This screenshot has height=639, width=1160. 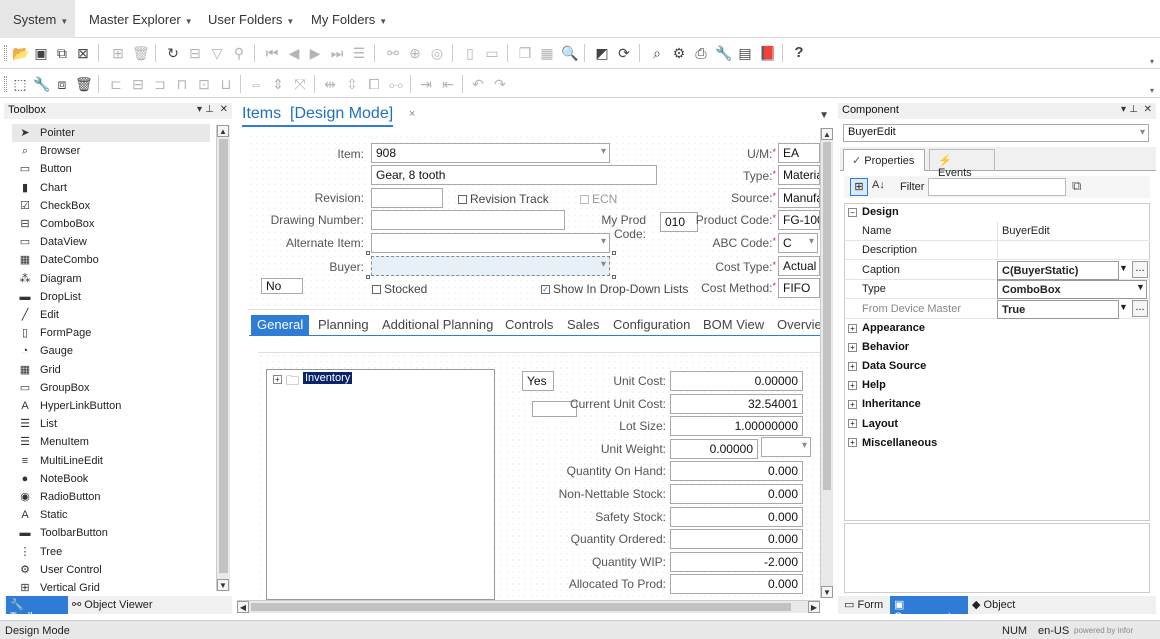 What do you see at coordinates (337, 53) in the screenshot?
I see `last-record-icon: ⏭` at bounding box center [337, 53].